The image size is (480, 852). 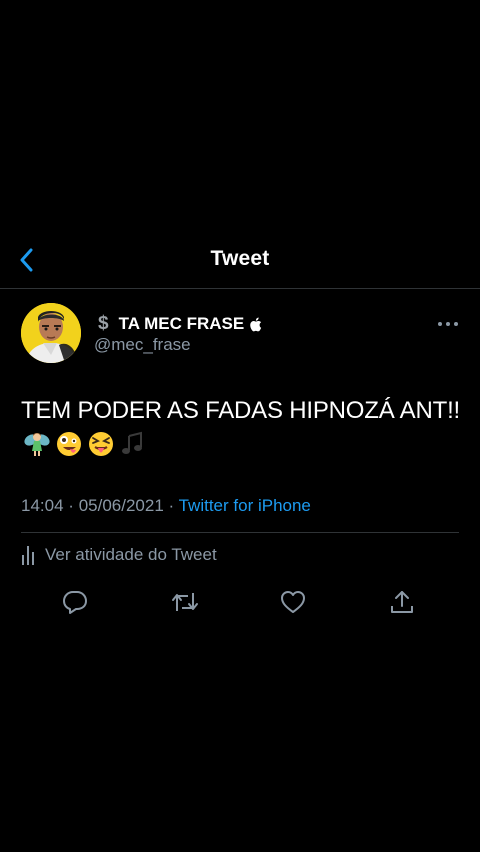 What do you see at coordinates (181, 323) in the screenshot?
I see `display-name: TA MEC FRASE` at bounding box center [181, 323].